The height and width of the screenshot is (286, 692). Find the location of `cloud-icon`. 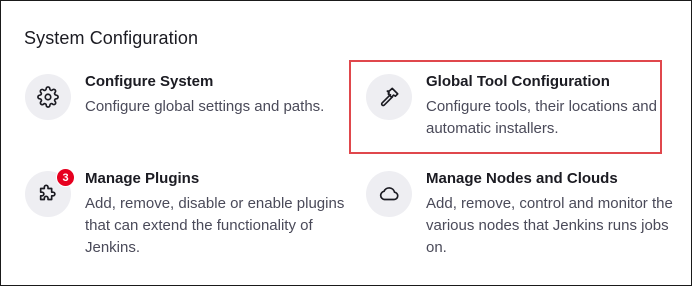

cloud-icon is located at coordinates (389, 194).